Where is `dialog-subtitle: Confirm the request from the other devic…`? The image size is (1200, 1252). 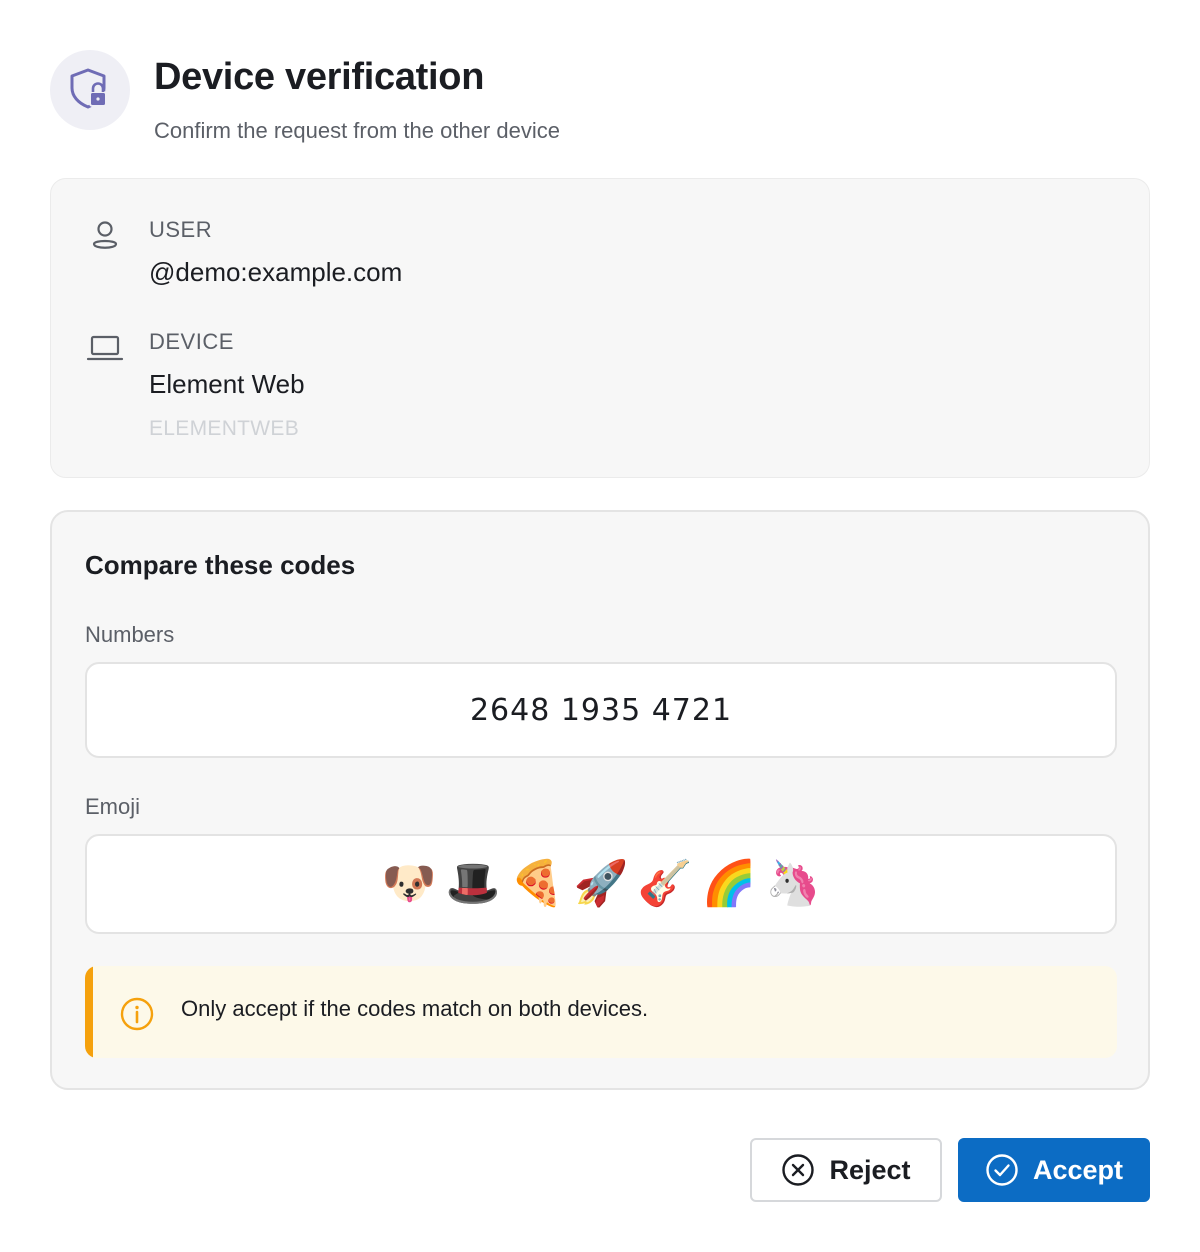 dialog-subtitle: Confirm the request from the other devic… is located at coordinates (357, 130).